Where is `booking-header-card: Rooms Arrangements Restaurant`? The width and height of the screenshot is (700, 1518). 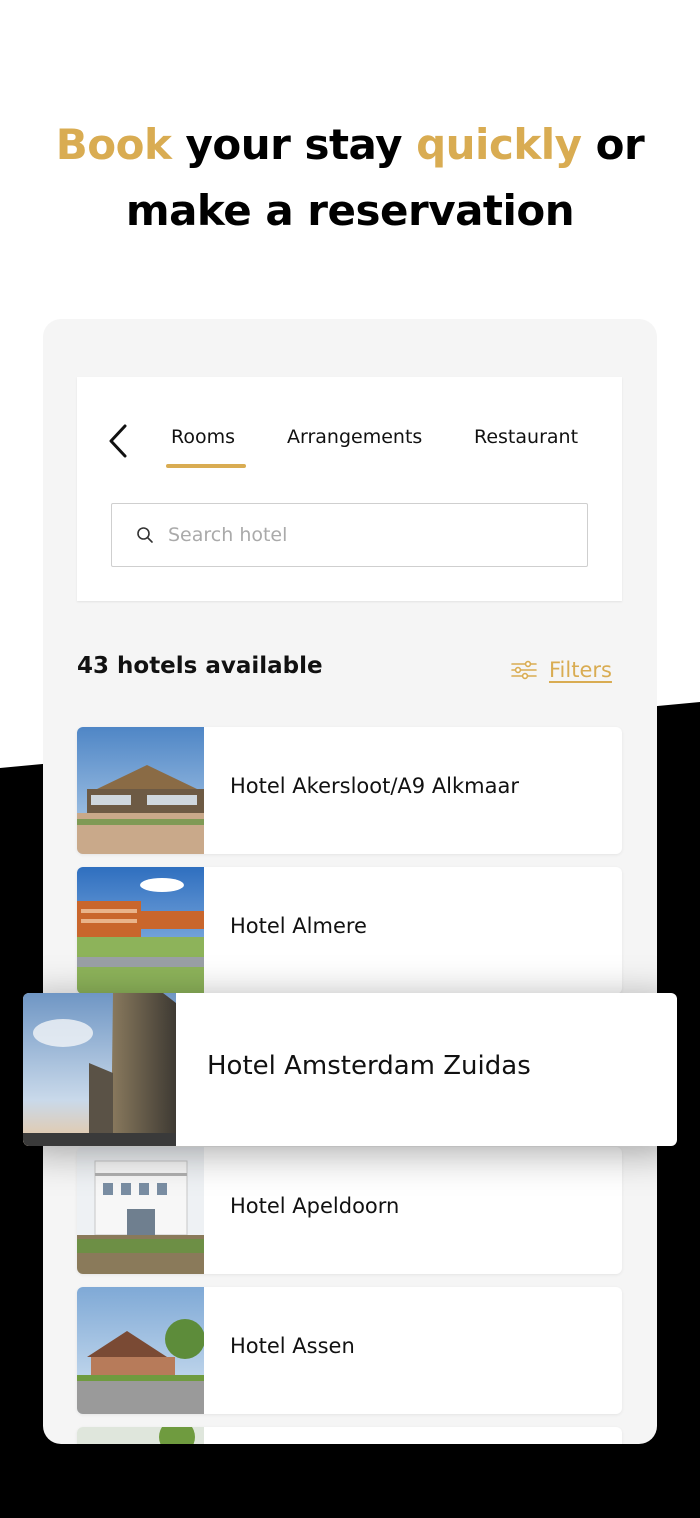
booking-header-card: Rooms Arrangements Restaurant is located at coordinates (349, 489).